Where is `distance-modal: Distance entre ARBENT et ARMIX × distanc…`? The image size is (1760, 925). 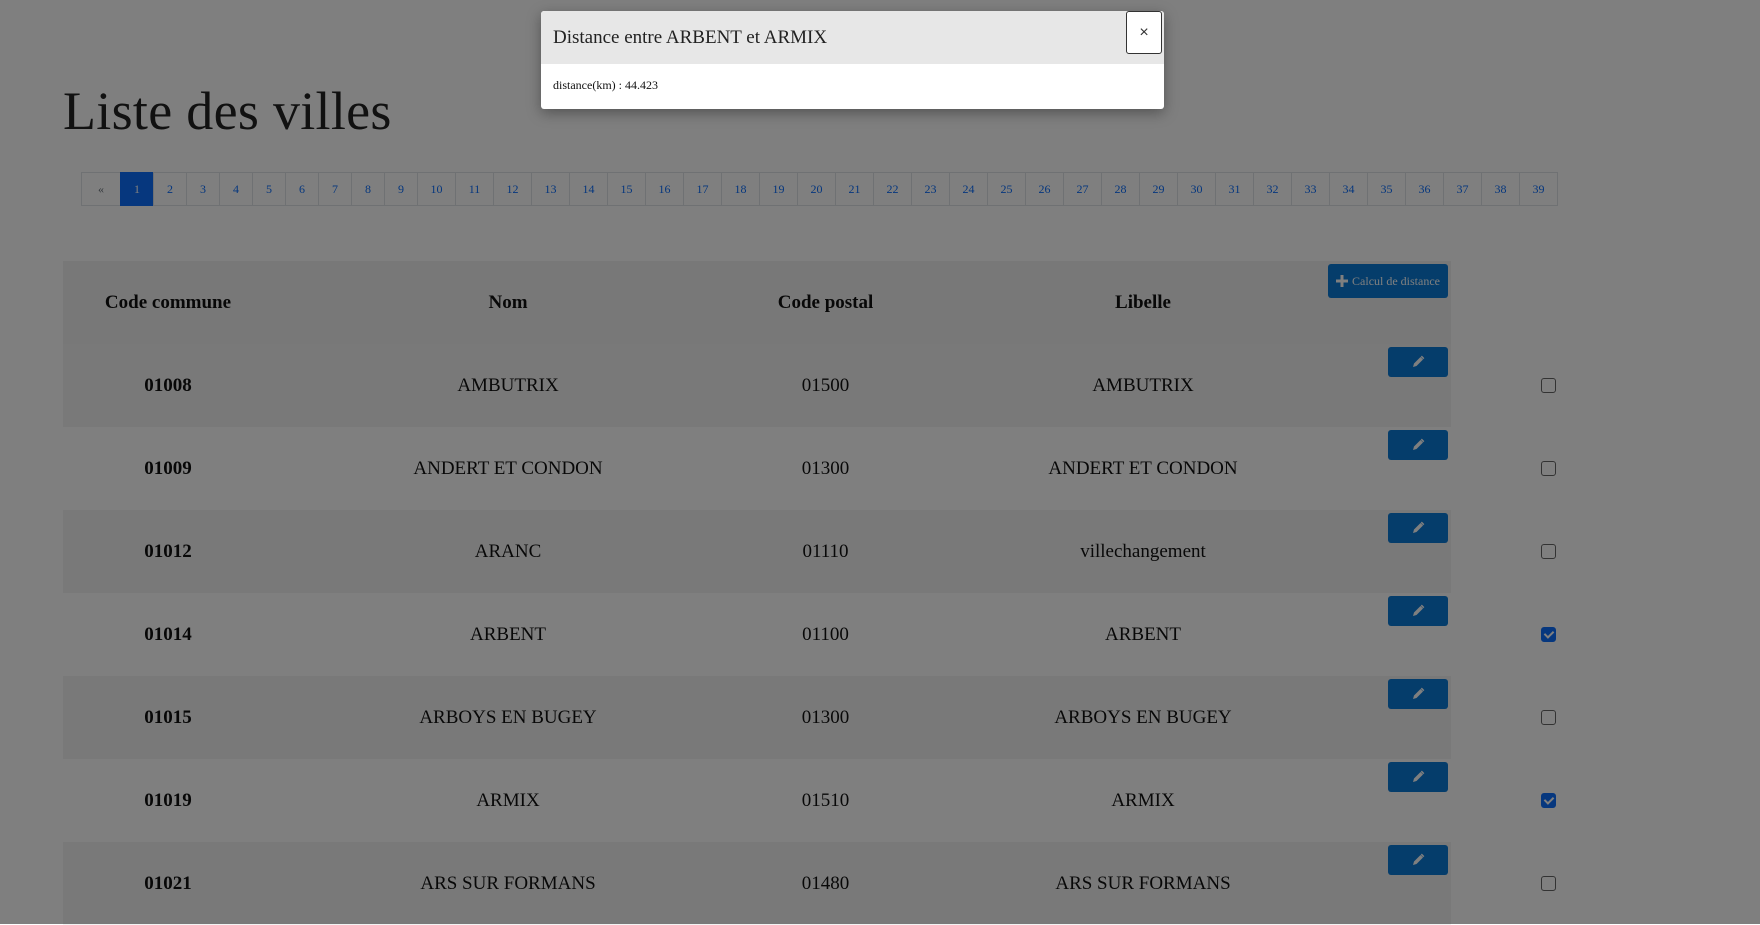 distance-modal: Distance entre ARBENT et ARMIX × distanc… is located at coordinates (852, 60).